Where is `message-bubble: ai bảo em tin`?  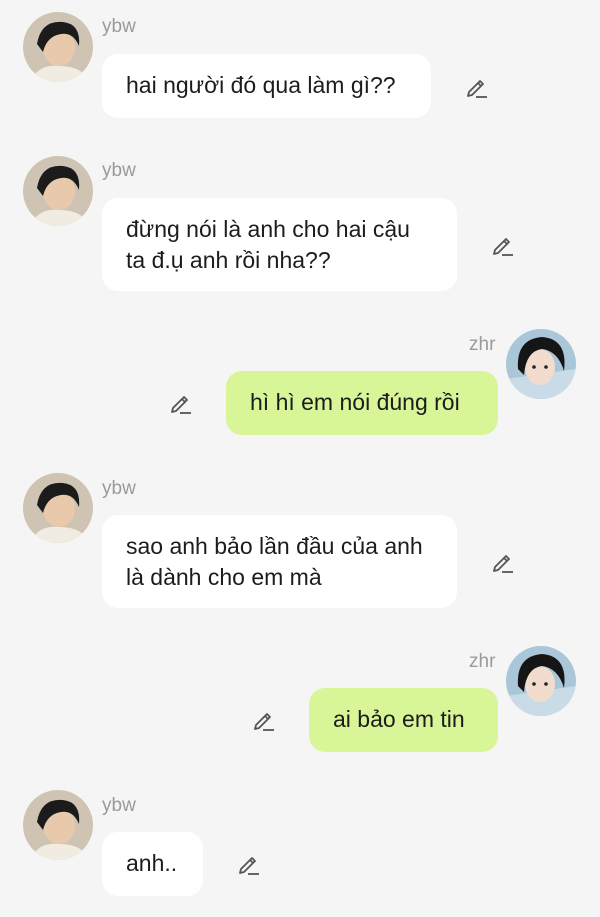
message-bubble: ai bảo em tin is located at coordinates (403, 720).